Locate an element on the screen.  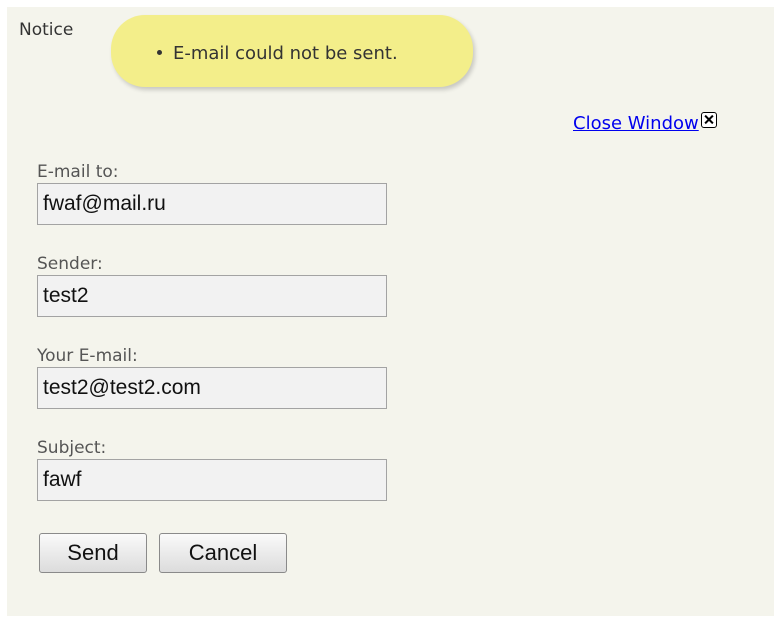
close-icon is located at coordinates (708, 120).